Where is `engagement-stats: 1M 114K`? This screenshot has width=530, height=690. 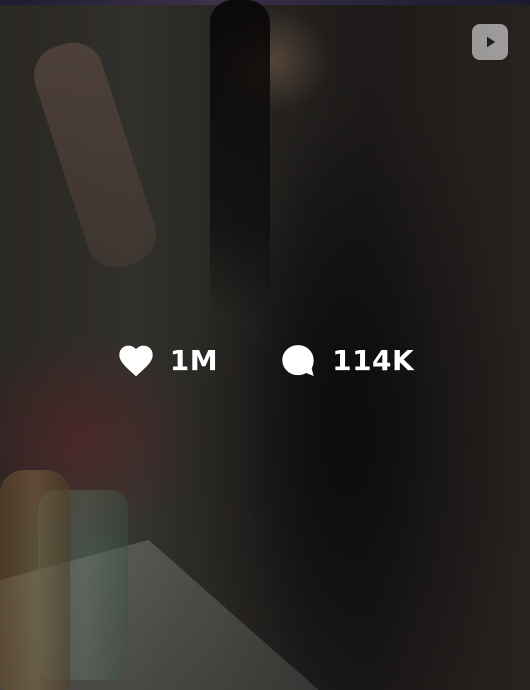 engagement-stats: 1M 114K is located at coordinates (265, 361).